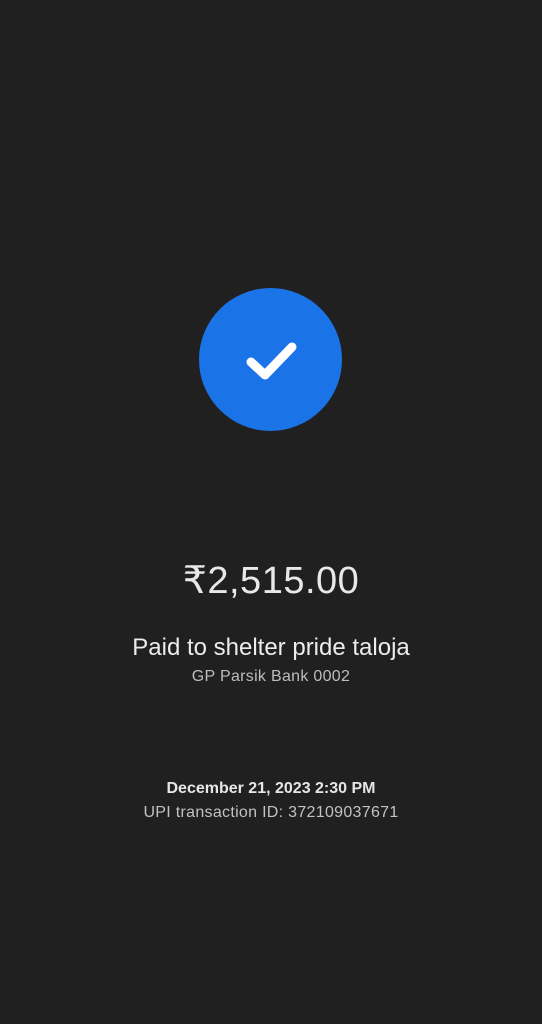 The image size is (542, 1024). What do you see at coordinates (271, 788) in the screenshot?
I see `transaction-datetime: December 21, 2023 2:30 PM` at bounding box center [271, 788].